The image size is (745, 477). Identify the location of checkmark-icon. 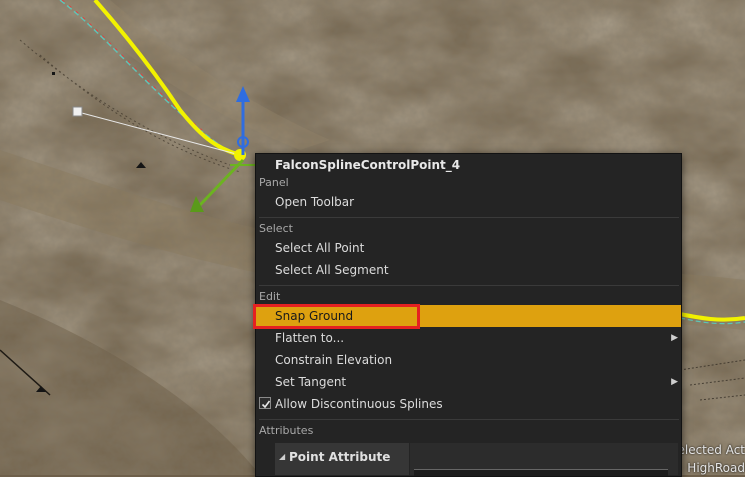
(266, 404).